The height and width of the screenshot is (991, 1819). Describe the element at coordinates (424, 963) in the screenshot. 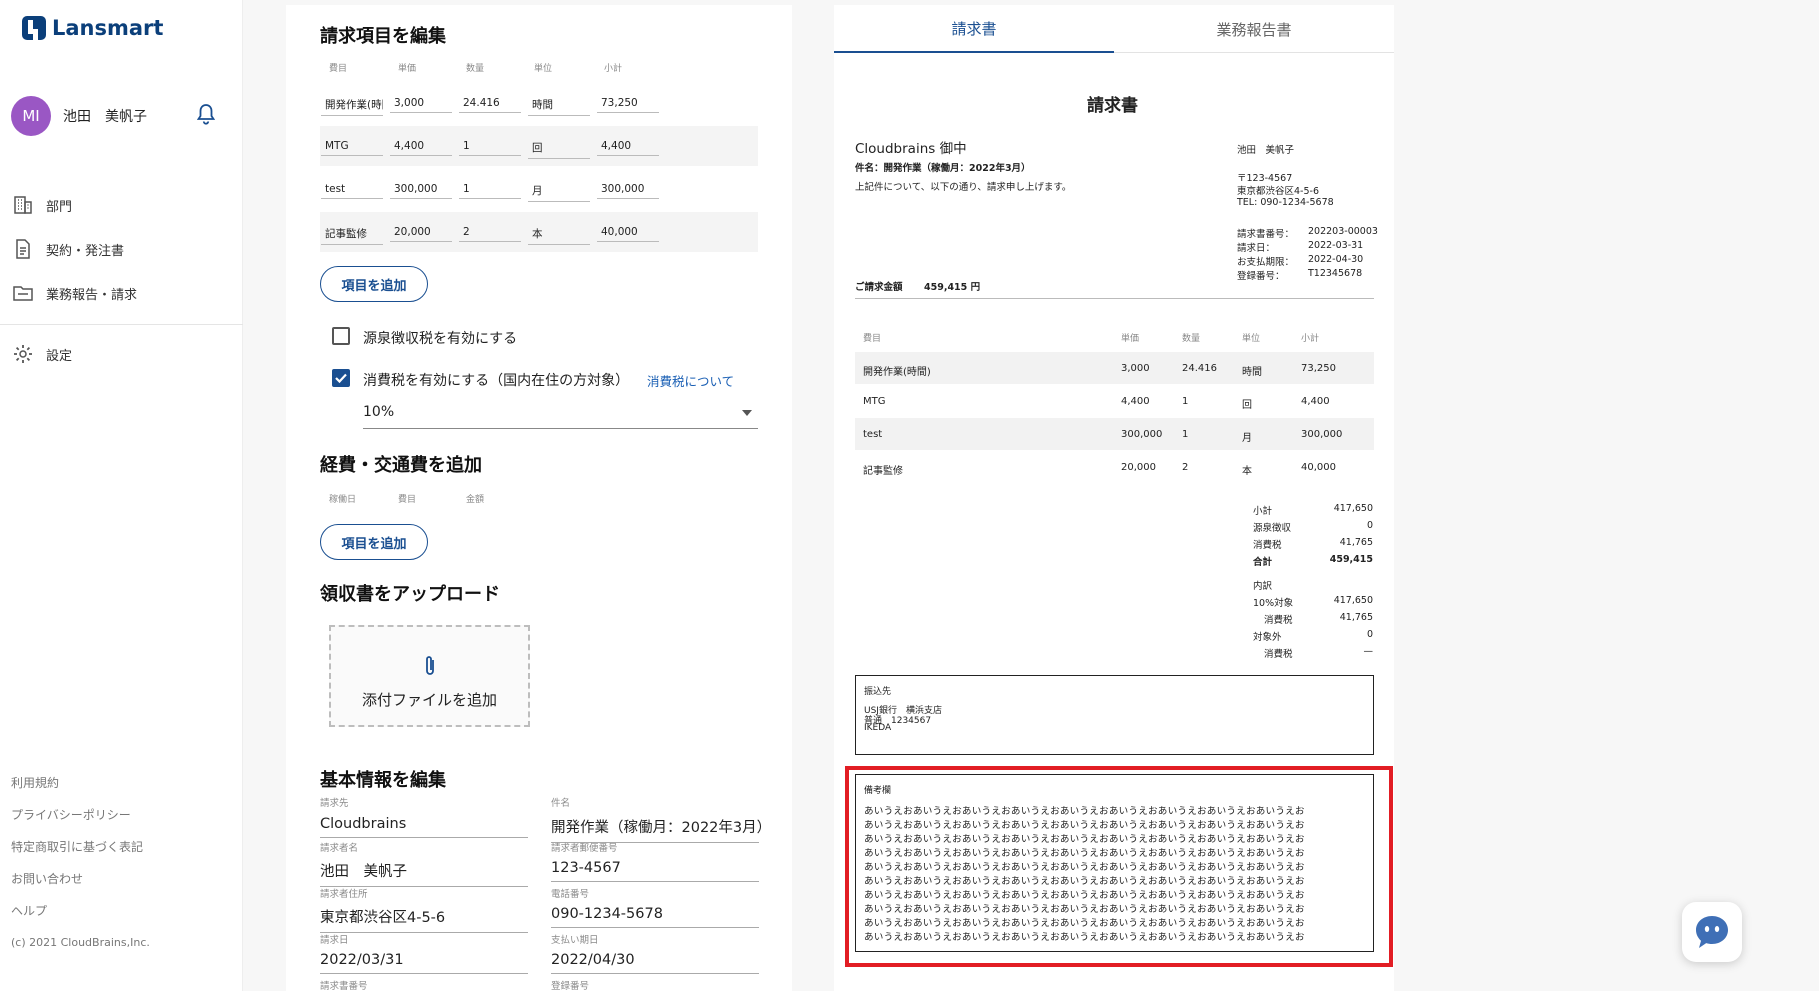

I see `invoice-date-input: 2022/03/31` at that location.